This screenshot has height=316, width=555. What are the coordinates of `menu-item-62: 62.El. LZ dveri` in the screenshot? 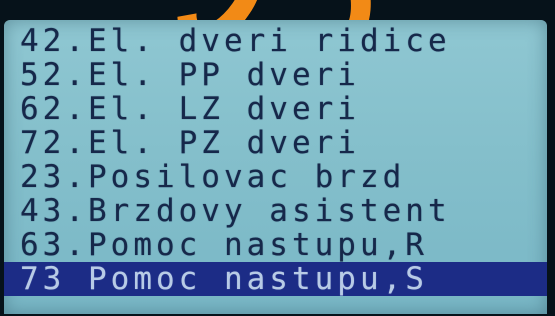 It's located at (275, 109).